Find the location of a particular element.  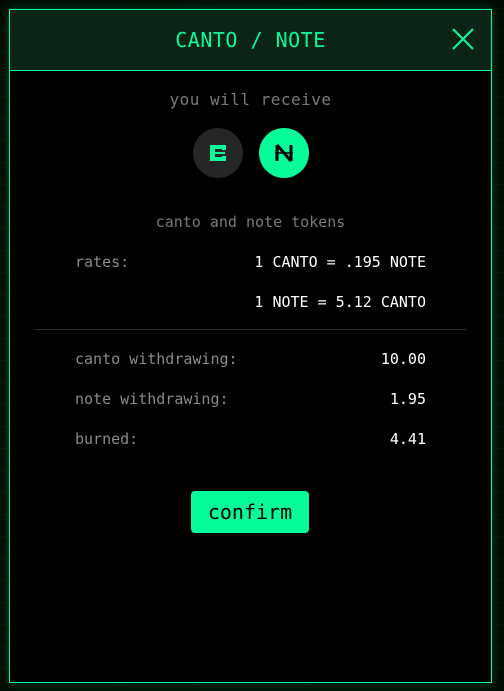

divider is located at coordinates (250, 329).